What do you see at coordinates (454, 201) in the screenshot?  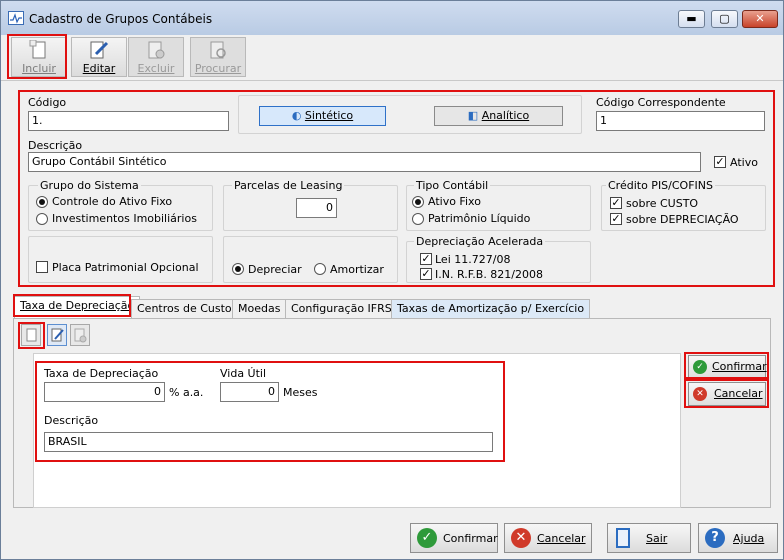 I see `ativo-fixo-label: Ativo Fixo` at bounding box center [454, 201].